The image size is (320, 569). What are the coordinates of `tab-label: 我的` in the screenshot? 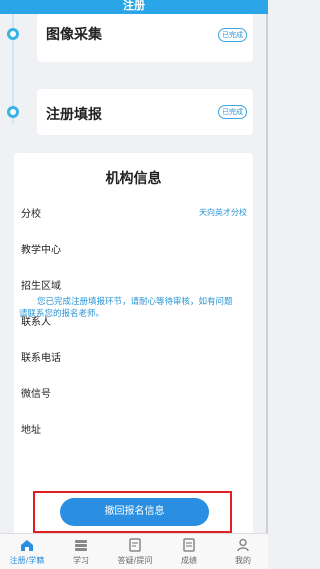 It's located at (243, 560).